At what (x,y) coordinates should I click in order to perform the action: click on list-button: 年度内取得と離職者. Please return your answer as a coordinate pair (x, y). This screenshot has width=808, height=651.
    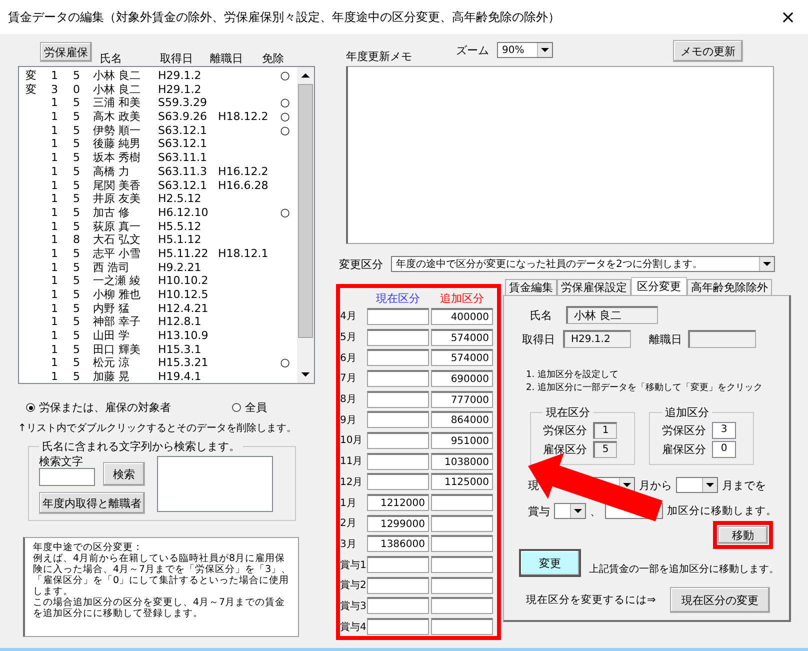
    Looking at the image, I should click on (92, 503).